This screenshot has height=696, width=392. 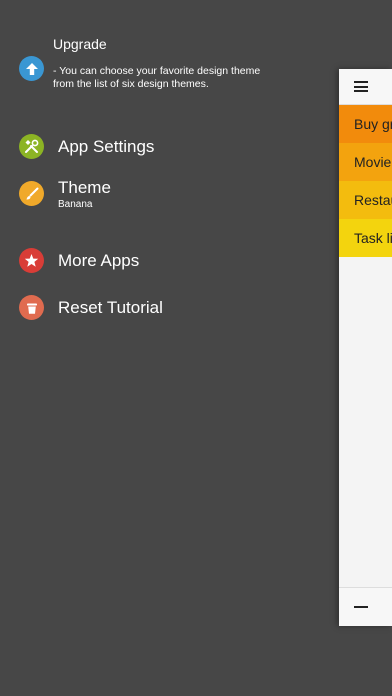 I want to click on upgrade-title: Upgrade, so click(x=80, y=44).